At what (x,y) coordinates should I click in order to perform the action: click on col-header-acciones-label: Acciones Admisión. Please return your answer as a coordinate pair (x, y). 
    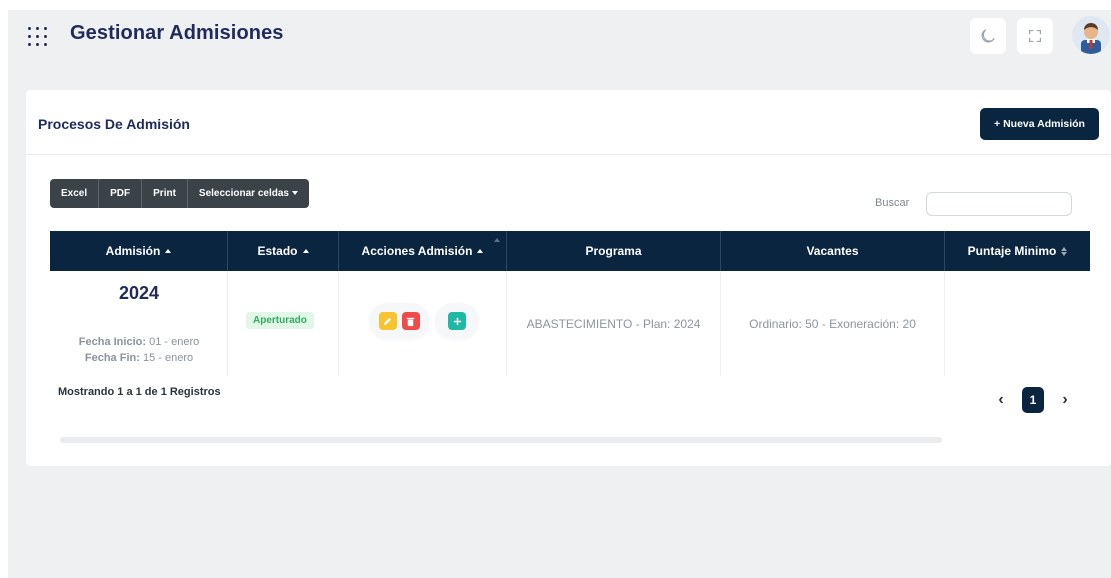
    Looking at the image, I should click on (417, 251).